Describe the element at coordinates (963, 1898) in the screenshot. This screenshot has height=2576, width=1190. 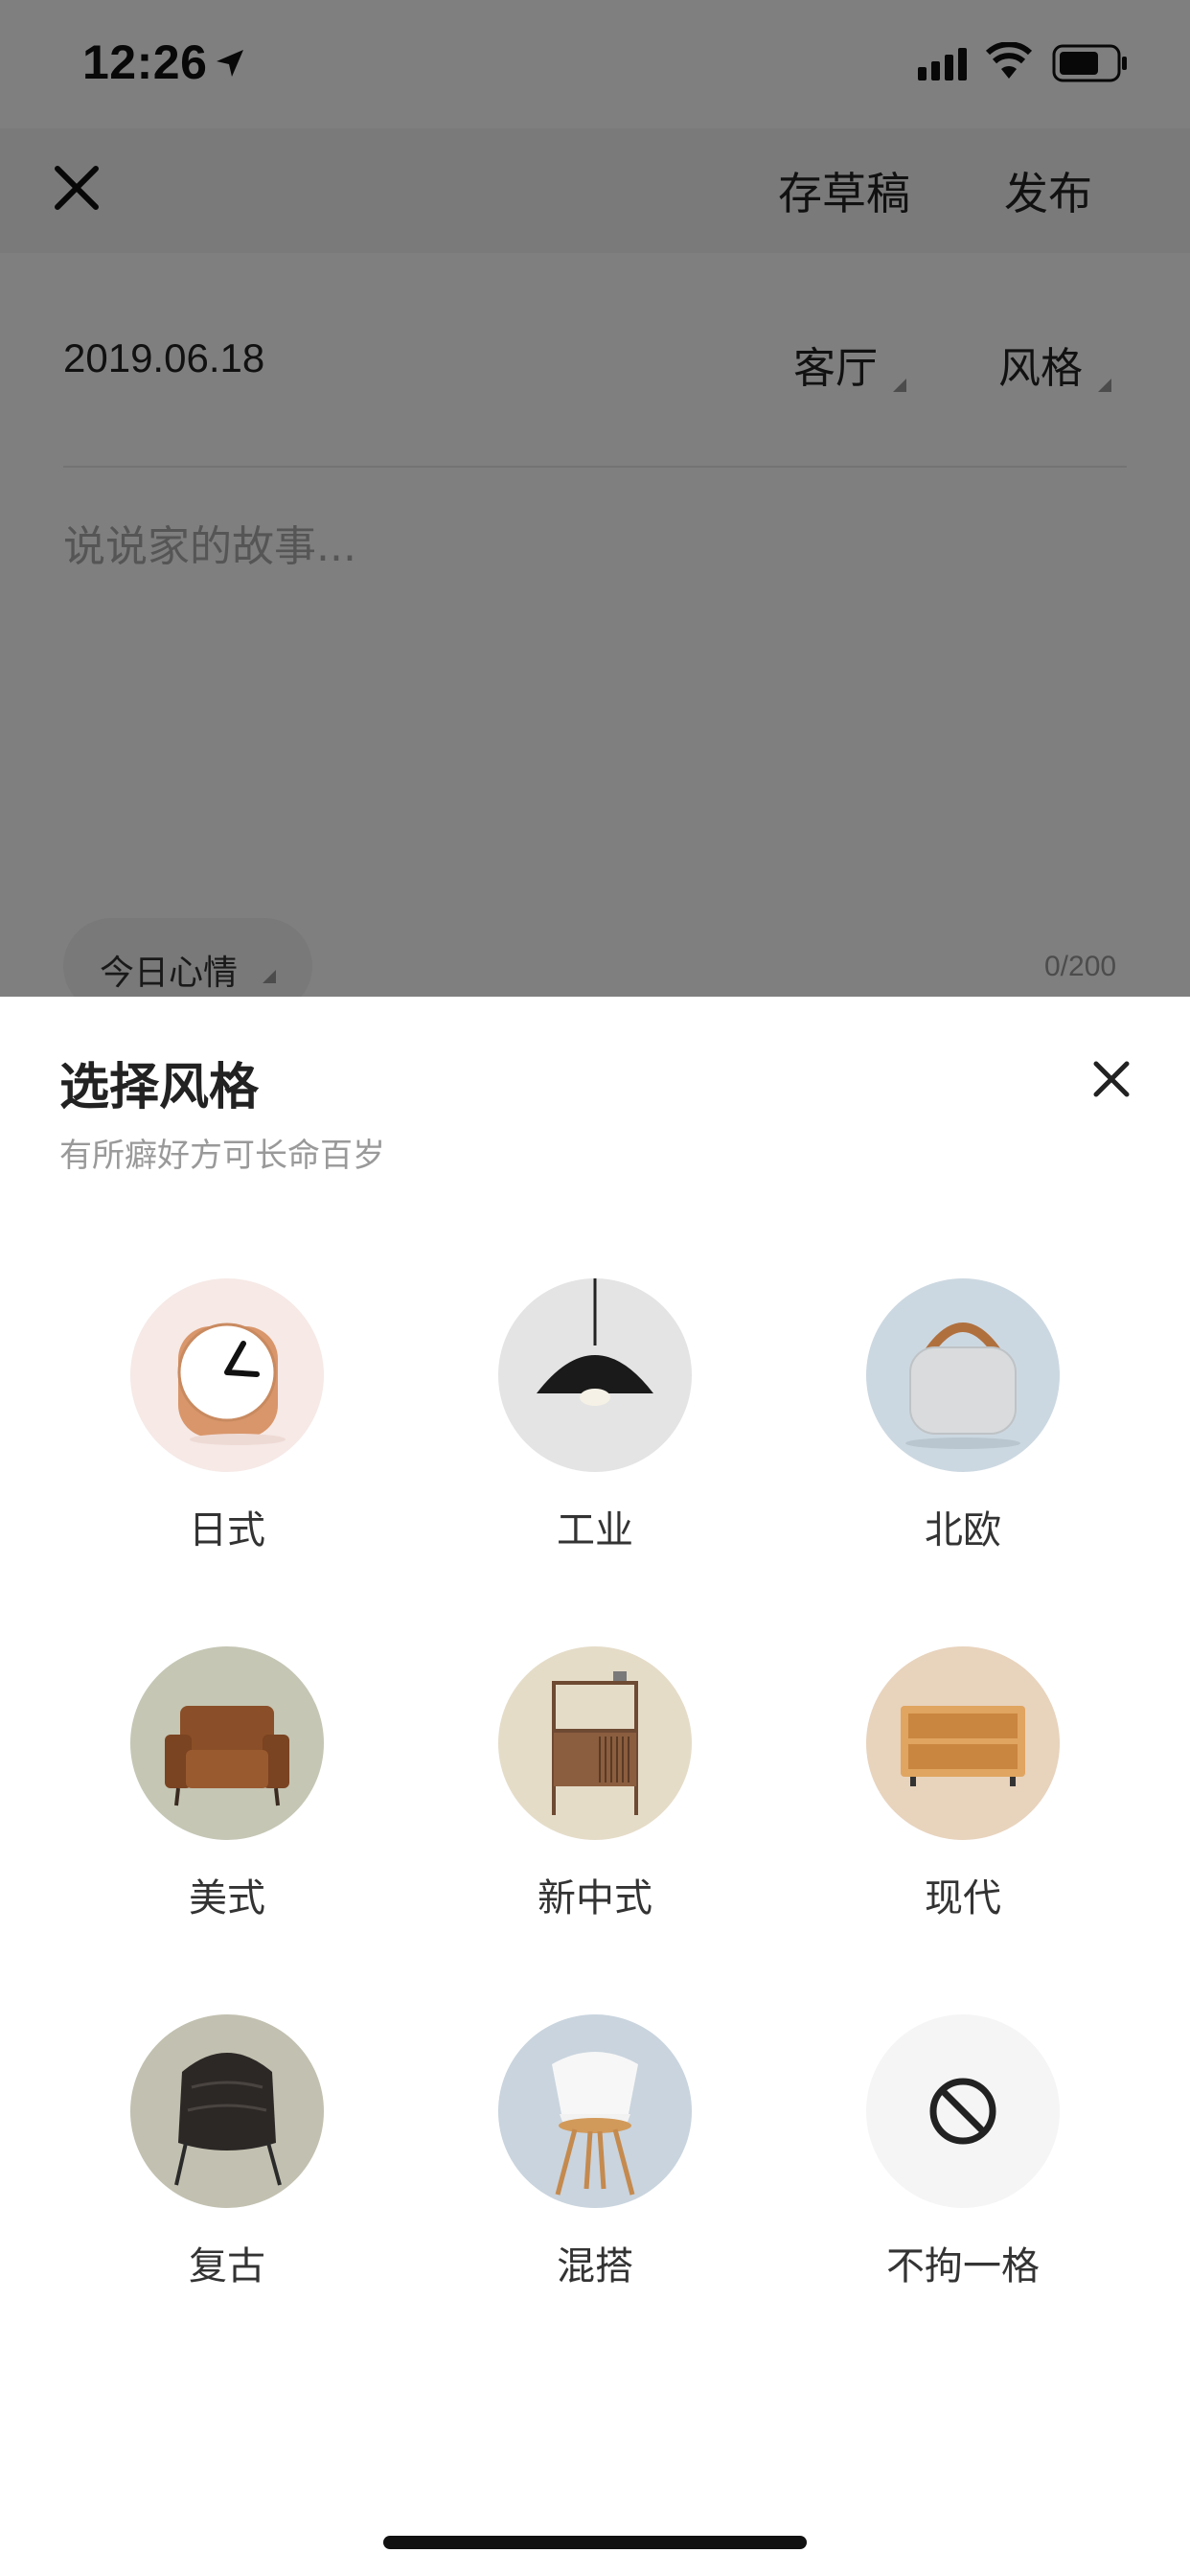
I see `style-option-label: 现代` at that location.